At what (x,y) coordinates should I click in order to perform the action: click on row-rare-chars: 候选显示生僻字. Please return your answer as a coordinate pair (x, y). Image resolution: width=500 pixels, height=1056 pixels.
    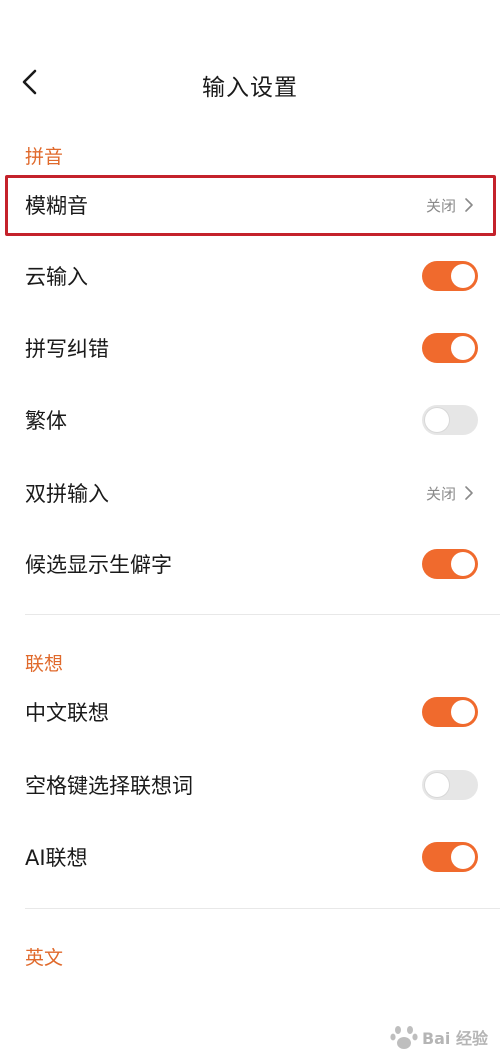
    Looking at the image, I should click on (250, 564).